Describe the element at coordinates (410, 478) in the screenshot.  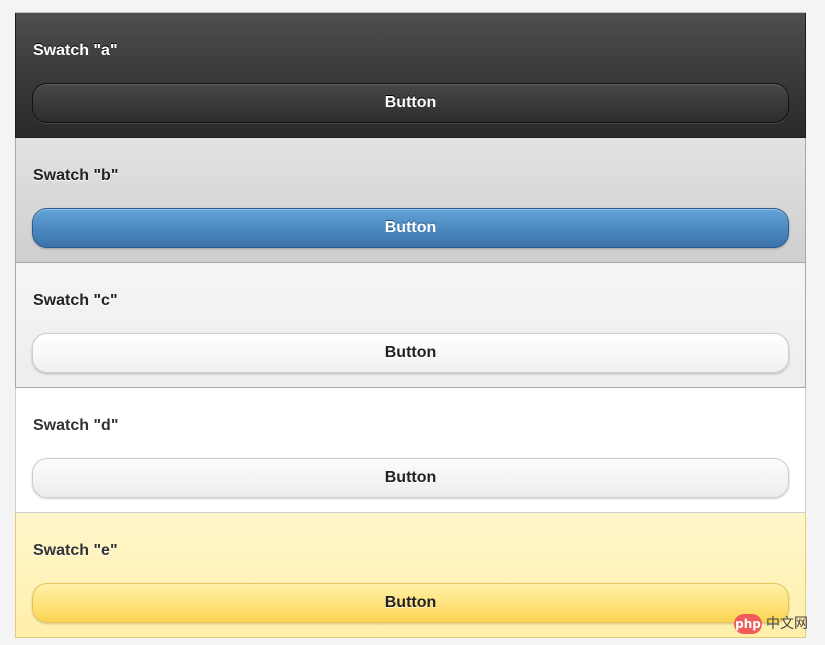
I see `swatch-d-button: Button` at that location.